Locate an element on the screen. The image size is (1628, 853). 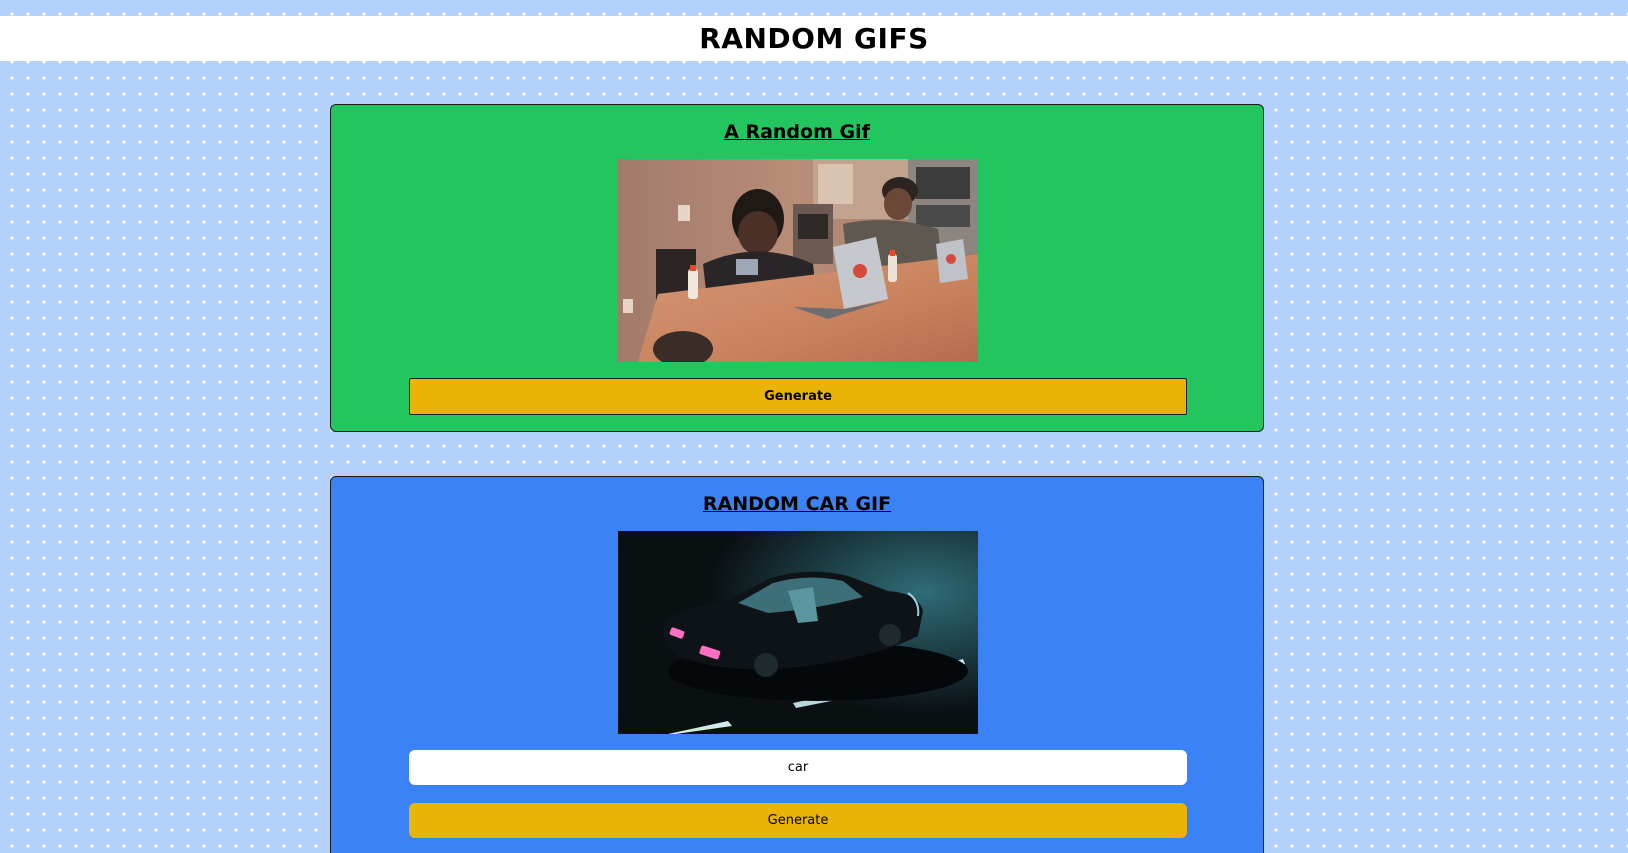
random-gif-image is located at coordinates (798, 260).